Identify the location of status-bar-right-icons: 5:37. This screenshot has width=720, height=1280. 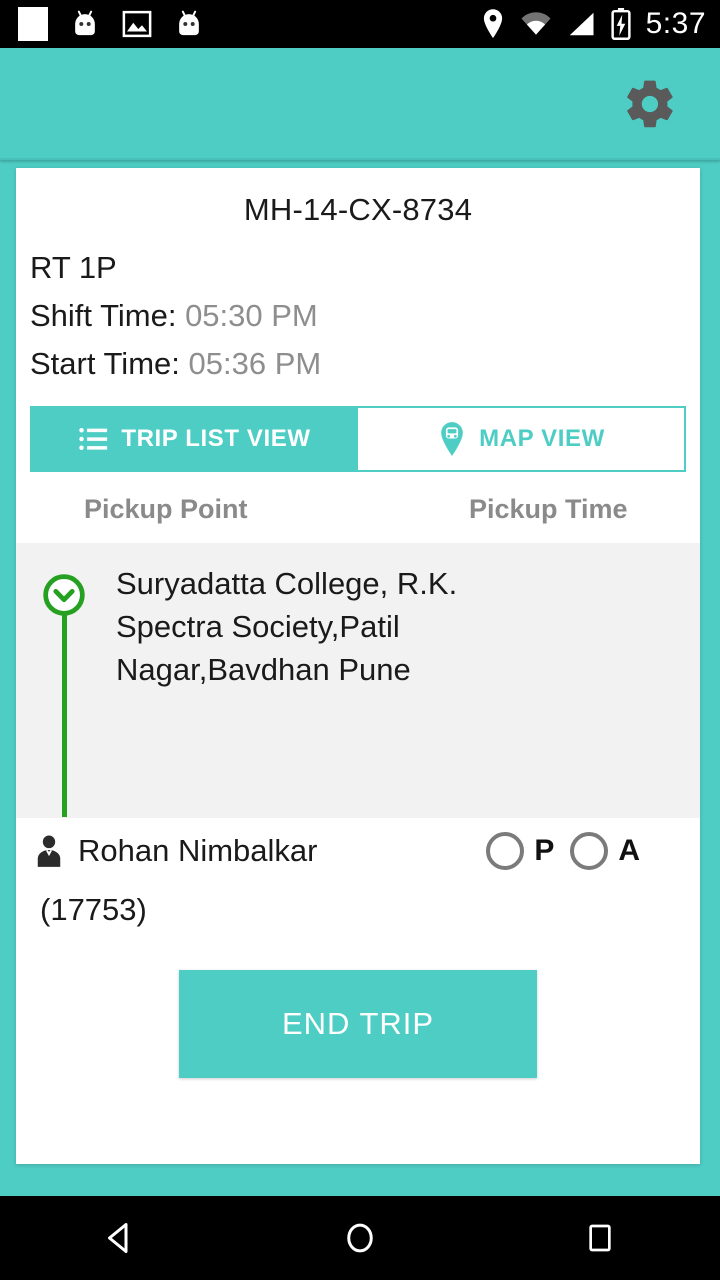
(593, 24).